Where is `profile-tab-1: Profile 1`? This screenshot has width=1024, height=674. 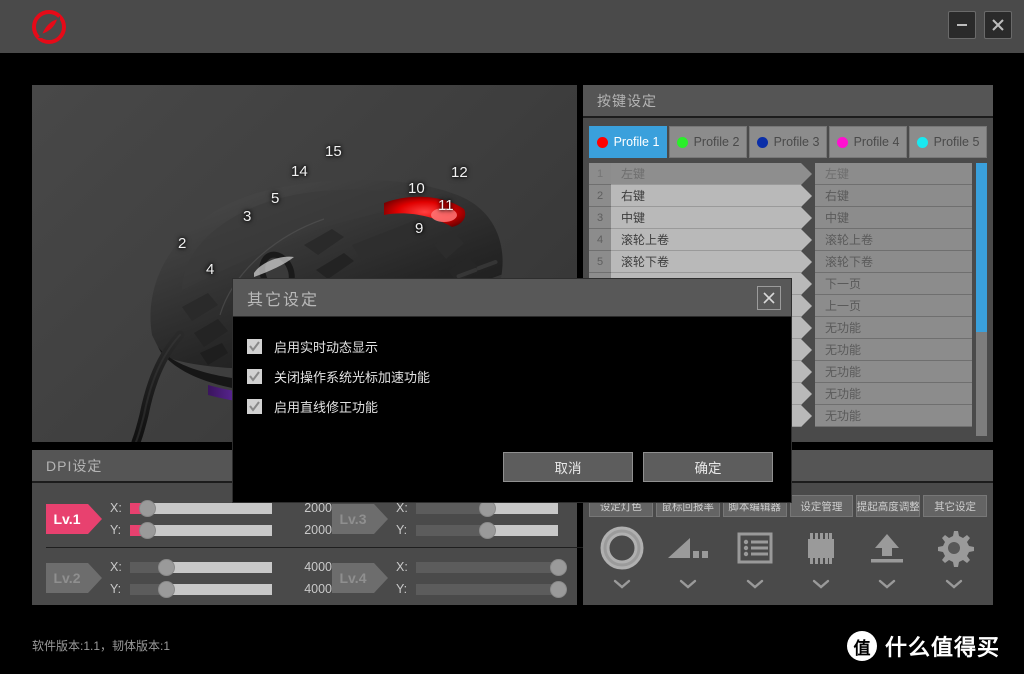 profile-tab-1: Profile 1 is located at coordinates (628, 142).